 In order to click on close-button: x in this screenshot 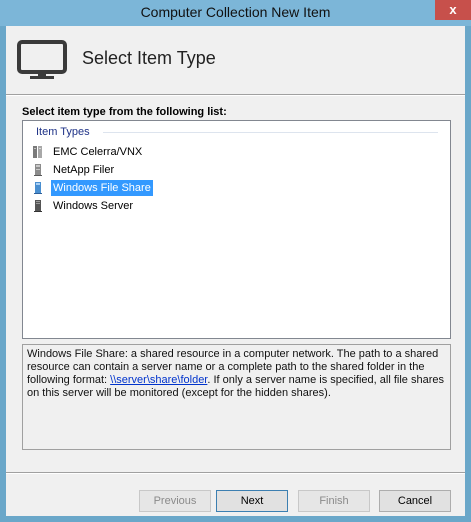, I will do `click(453, 10)`.